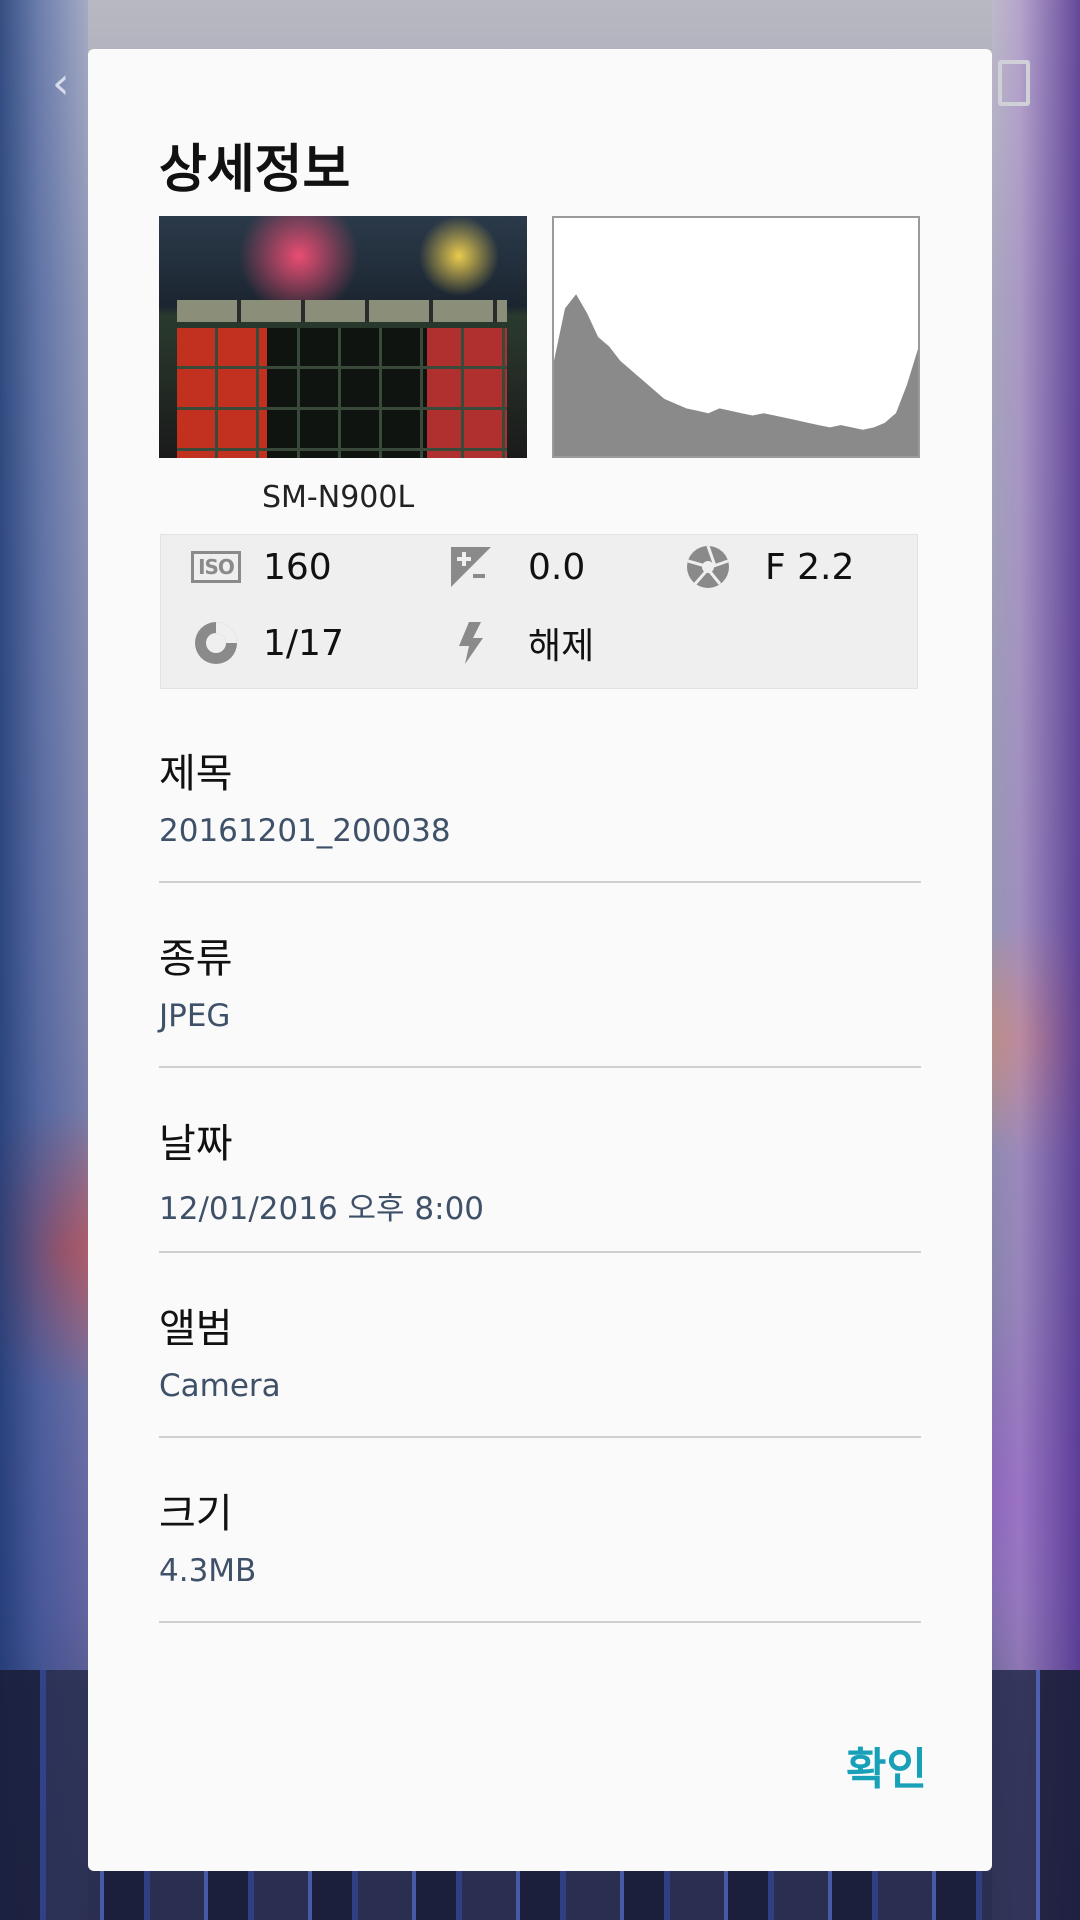  What do you see at coordinates (886, 1765) in the screenshot?
I see `ok-button: 확인` at bounding box center [886, 1765].